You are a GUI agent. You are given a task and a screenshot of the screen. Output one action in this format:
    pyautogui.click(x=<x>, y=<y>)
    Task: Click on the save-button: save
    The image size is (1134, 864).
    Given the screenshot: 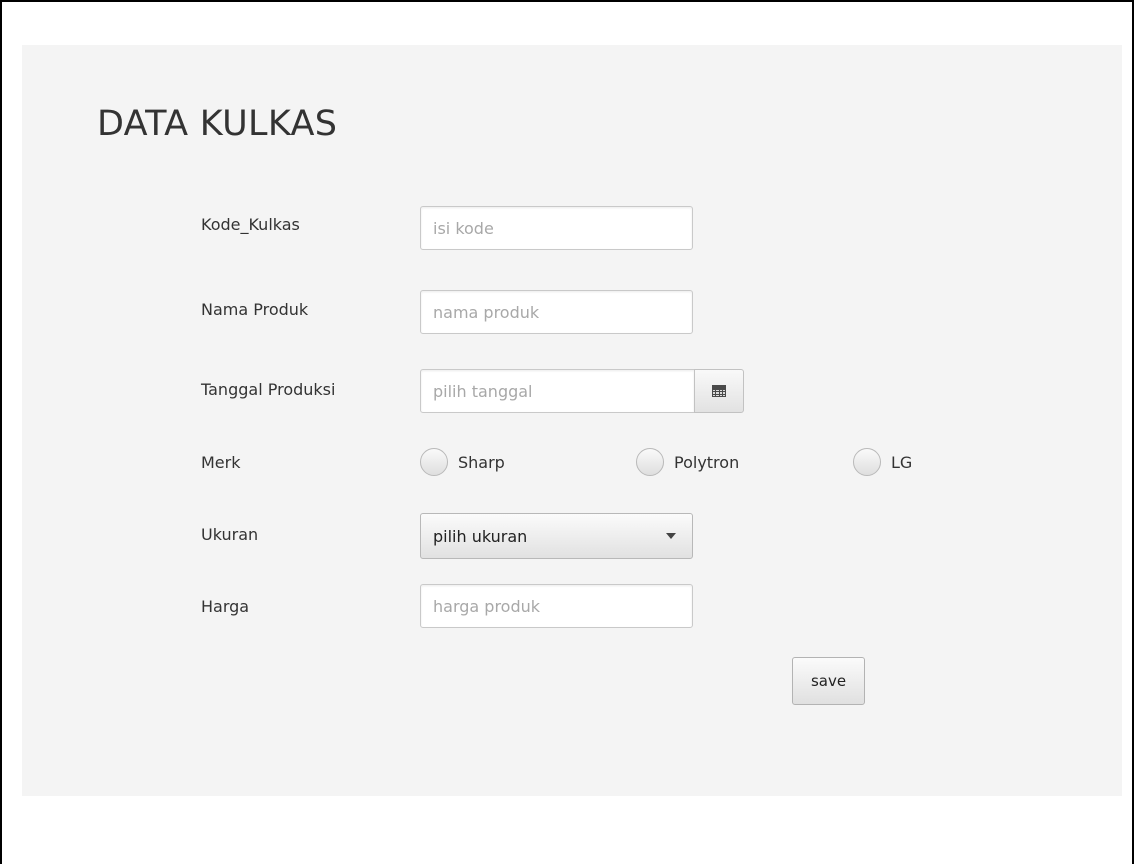 What is the action you would take?
    pyautogui.click(x=828, y=681)
    